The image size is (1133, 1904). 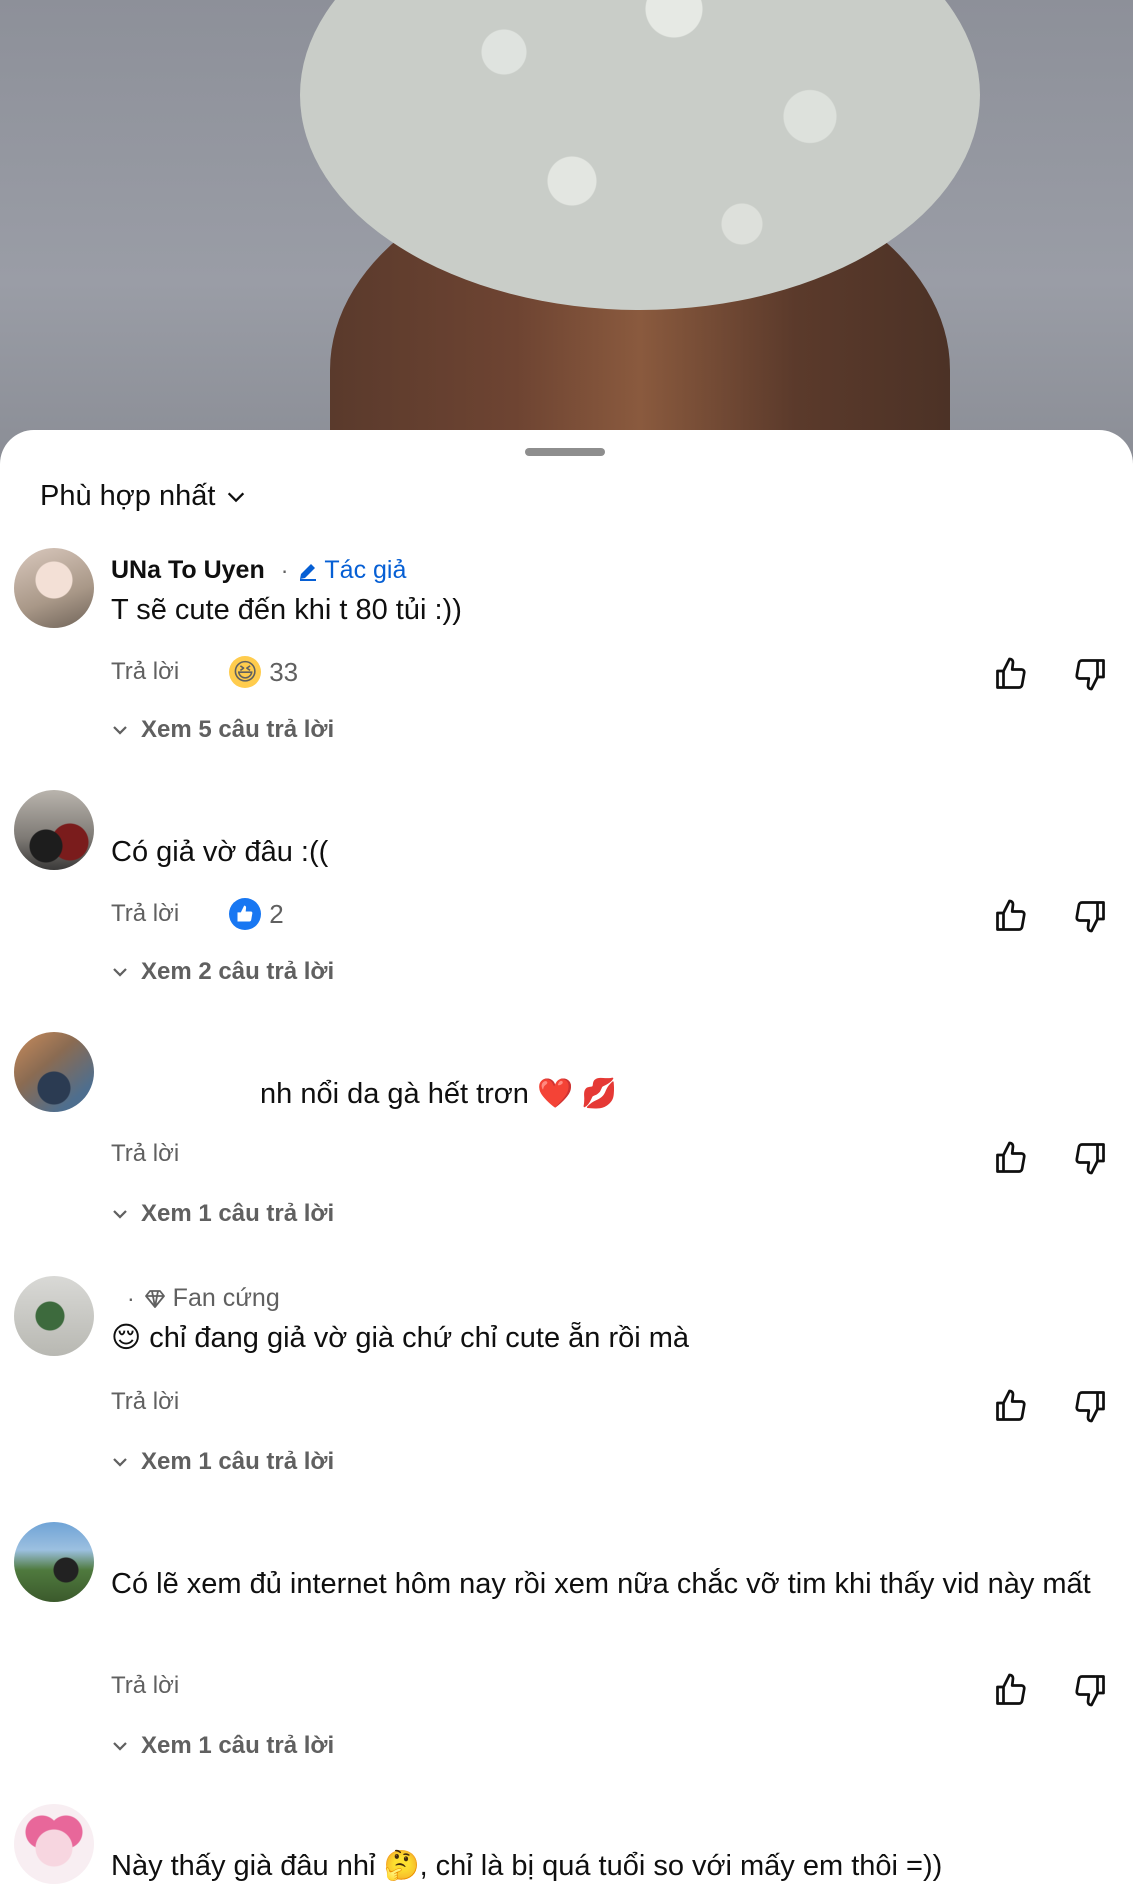 What do you see at coordinates (245, 914) in the screenshot?
I see `like-reaction-icon` at bounding box center [245, 914].